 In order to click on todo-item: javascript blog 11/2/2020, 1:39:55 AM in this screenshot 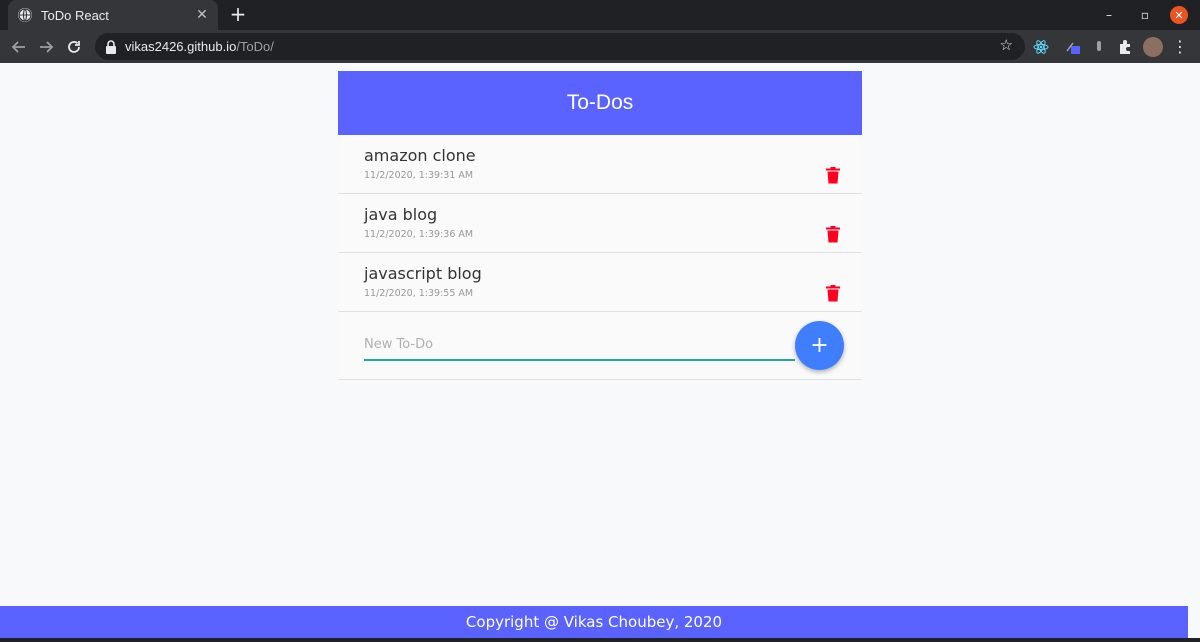, I will do `click(600, 282)`.